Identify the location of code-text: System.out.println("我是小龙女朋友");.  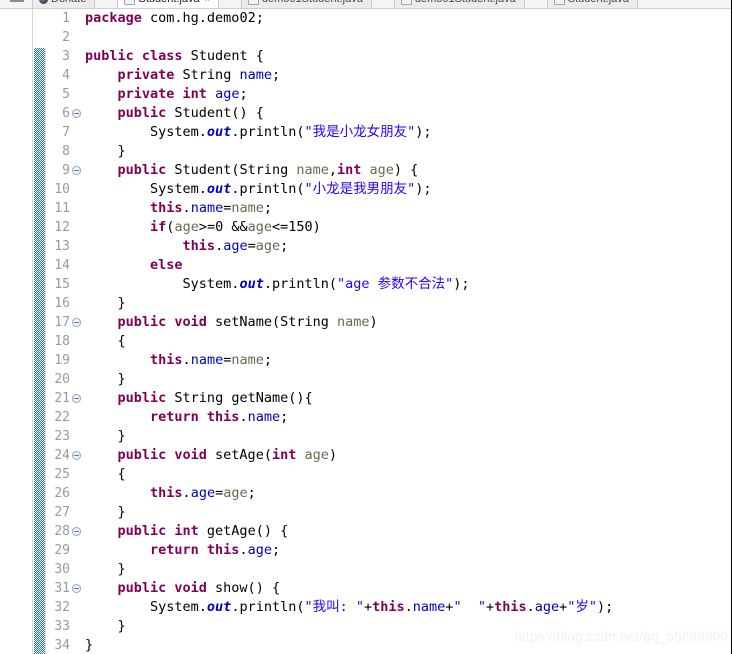
(258, 132).